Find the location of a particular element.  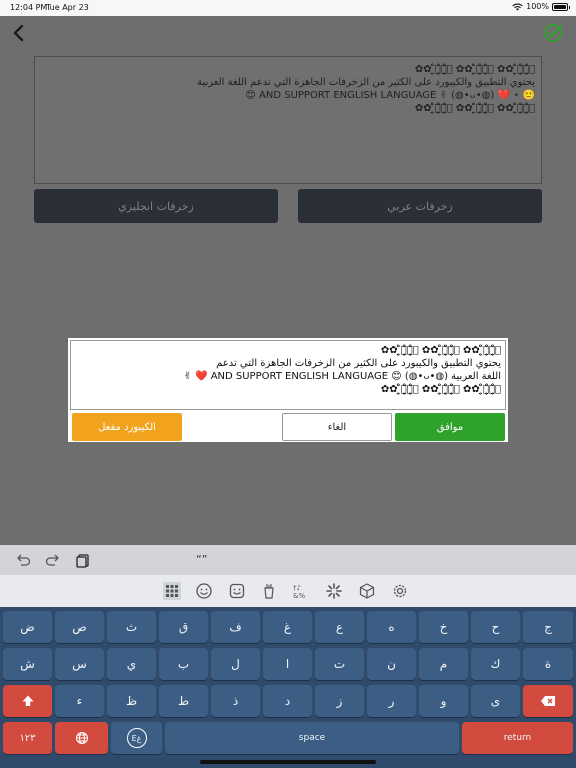

key: ف is located at coordinates (235, 627).